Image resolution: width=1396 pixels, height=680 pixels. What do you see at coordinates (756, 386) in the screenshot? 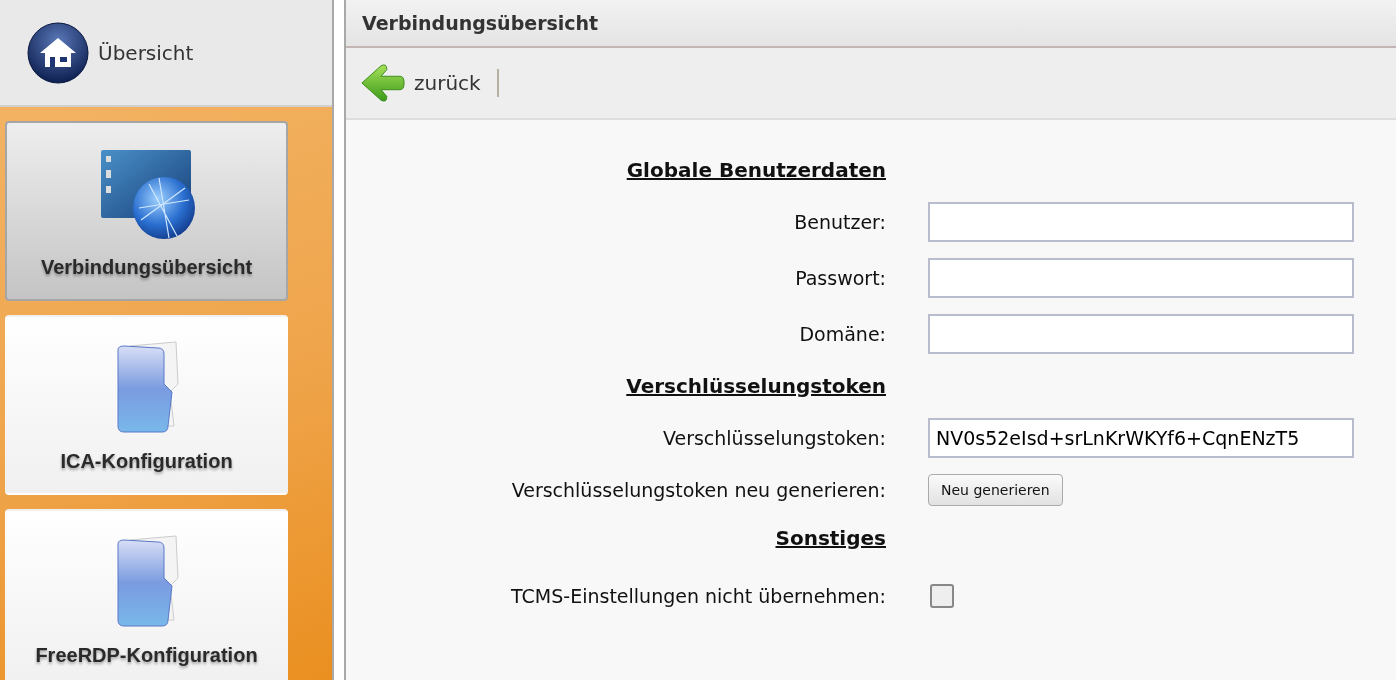
I see `section-heading: Verschlüsselungstoken` at bounding box center [756, 386].